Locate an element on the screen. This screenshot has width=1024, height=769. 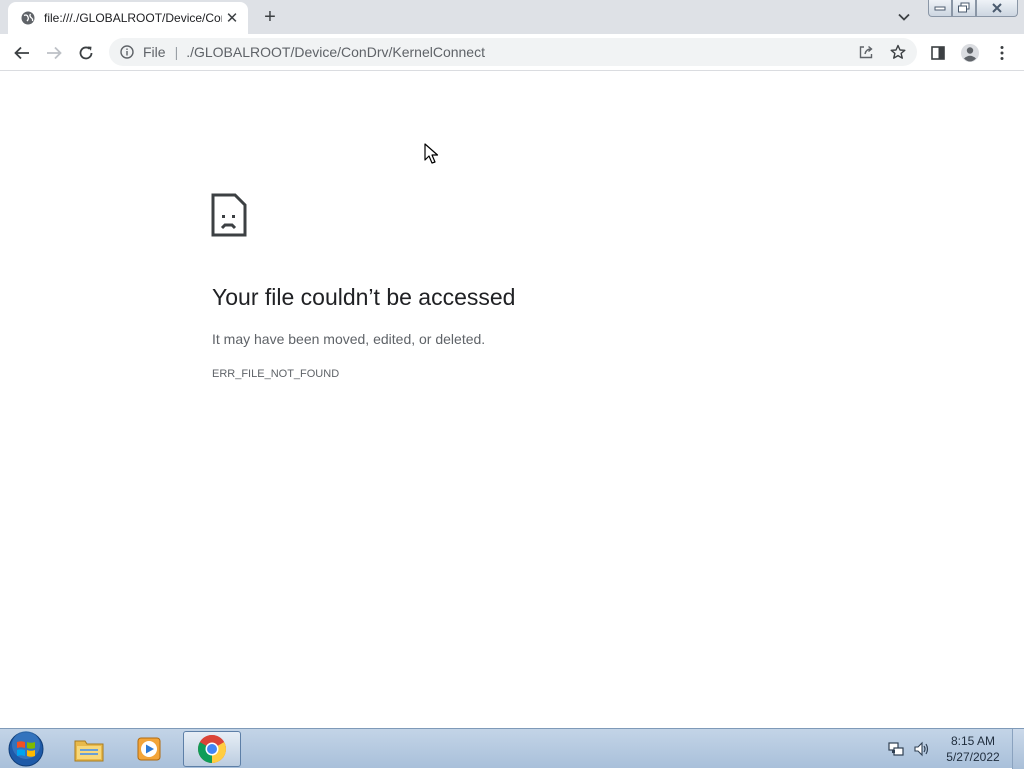
back-arrow-icon is located at coordinates (22, 53).